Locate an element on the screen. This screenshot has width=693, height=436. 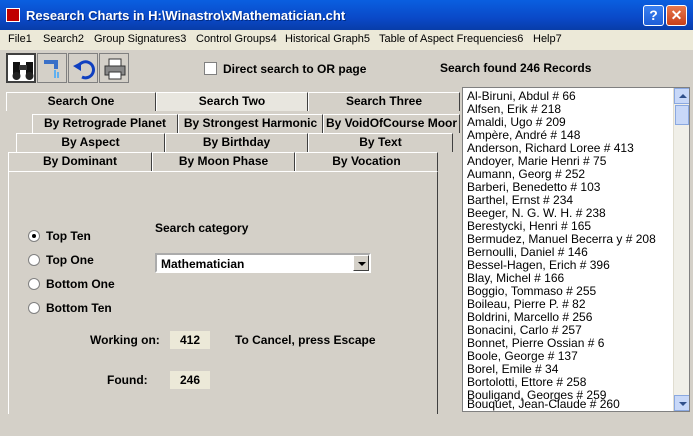
search-category-select: Mathematician is located at coordinates (263, 263).